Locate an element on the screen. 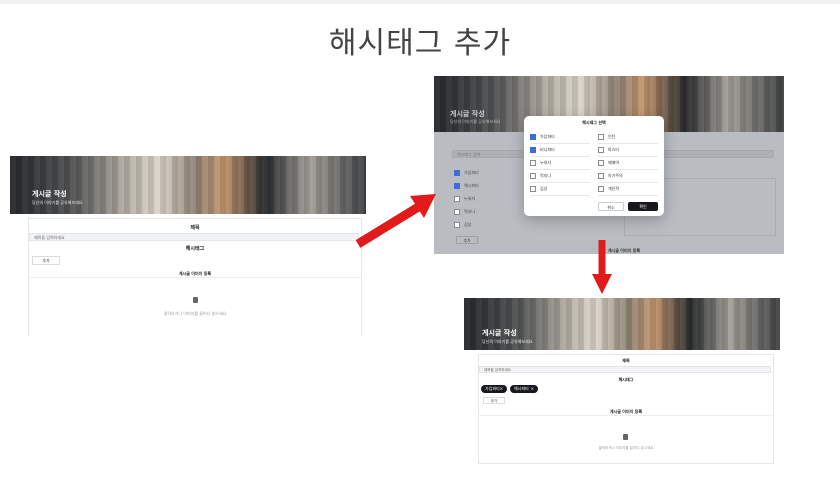 The width and height of the screenshot is (840, 498). bg-item: 가입파티 is located at coordinates (466, 173).